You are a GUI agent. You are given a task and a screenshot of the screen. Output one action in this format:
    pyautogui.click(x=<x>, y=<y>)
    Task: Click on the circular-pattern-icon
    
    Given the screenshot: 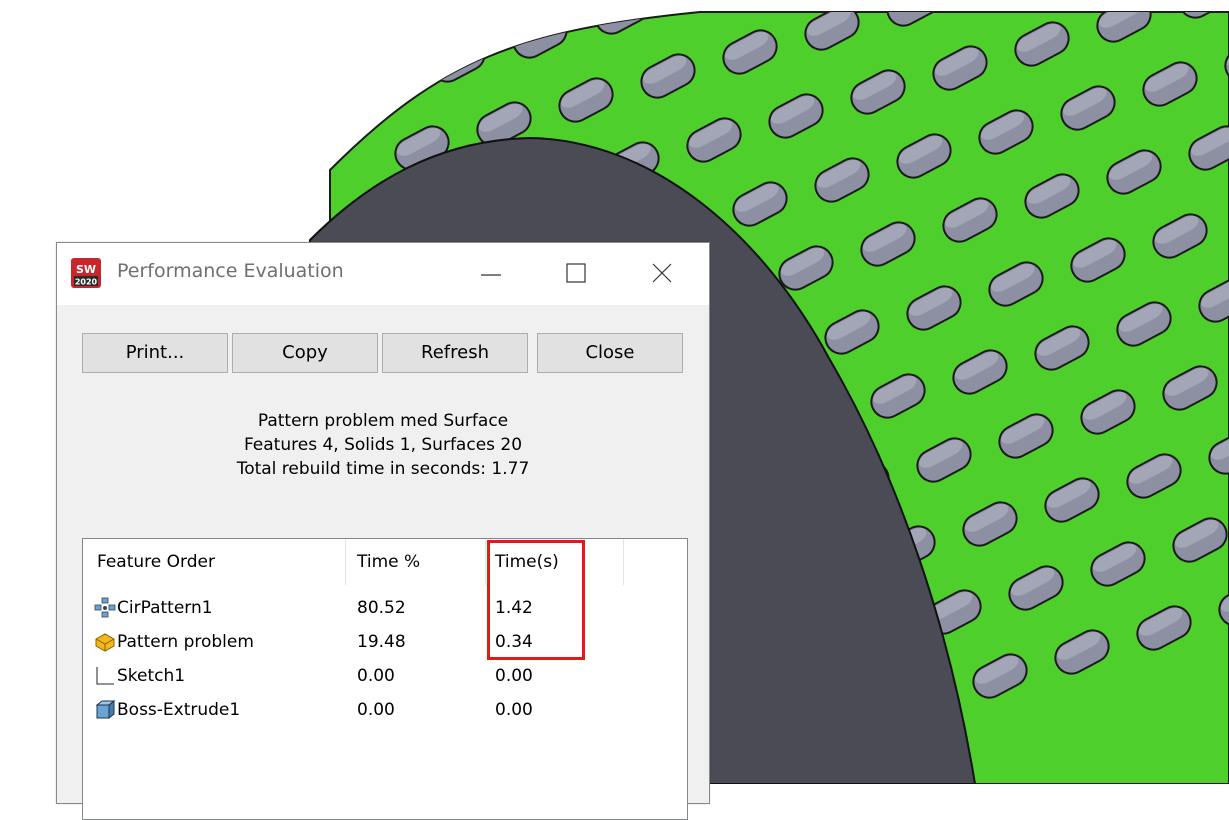 What is the action you would take?
    pyautogui.click(x=105, y=607)
    